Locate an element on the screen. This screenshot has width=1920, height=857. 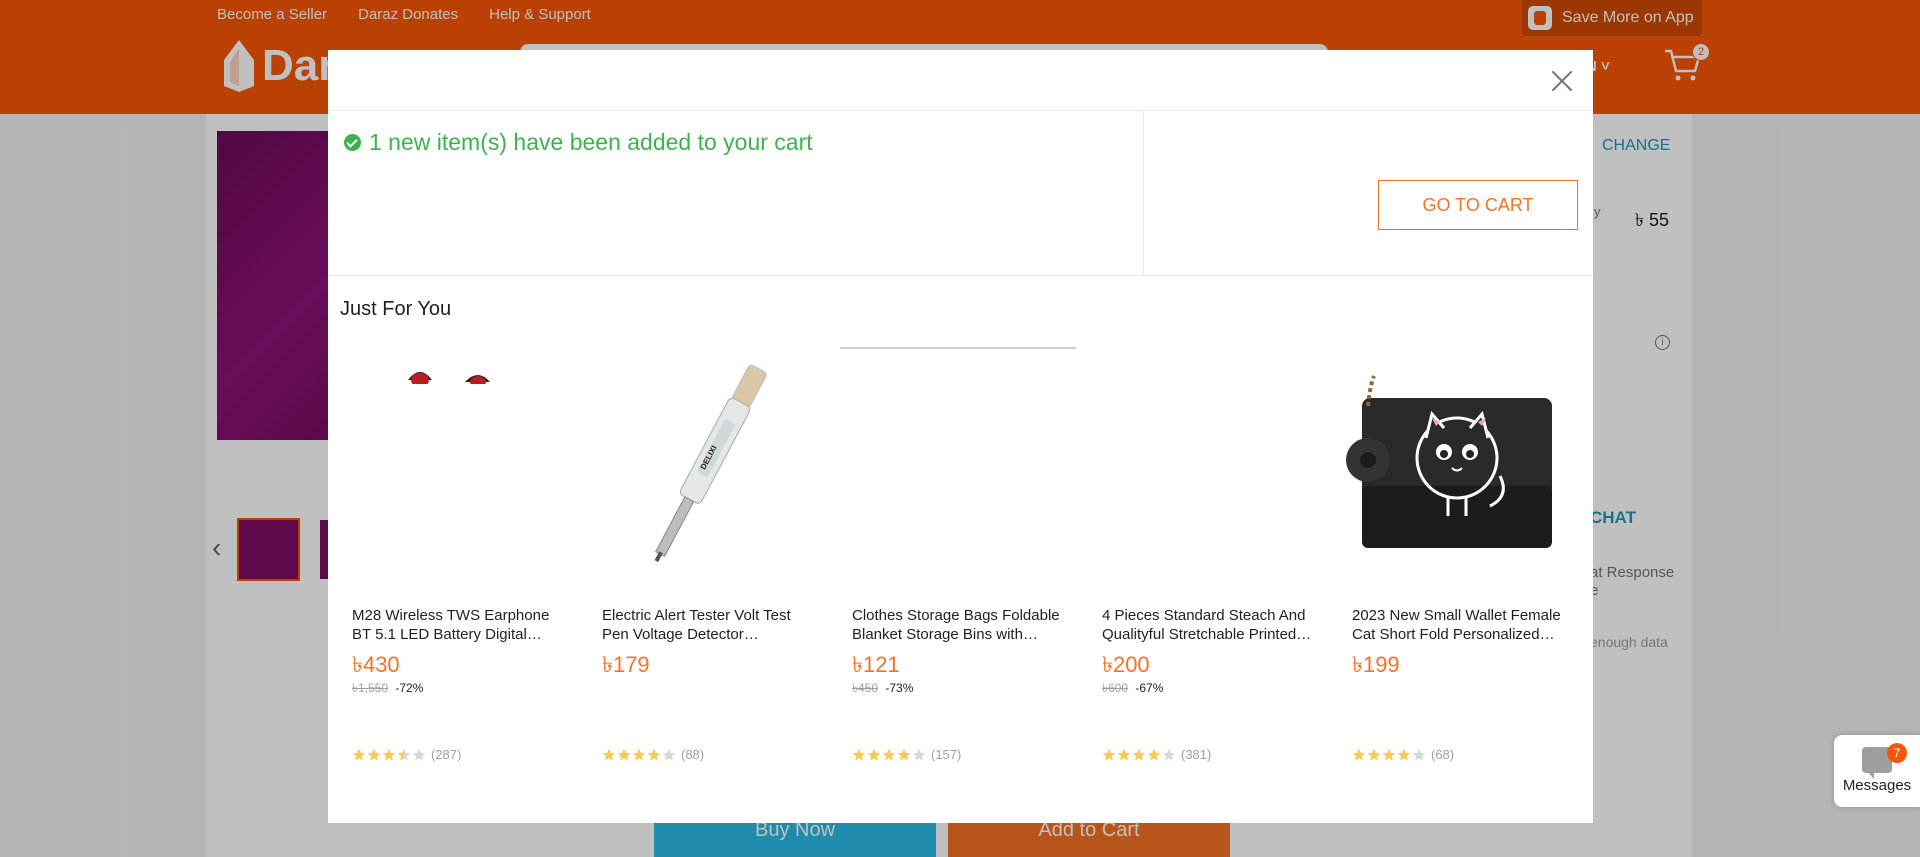
original-price: ৳450 is located at coordinates (865, 688).